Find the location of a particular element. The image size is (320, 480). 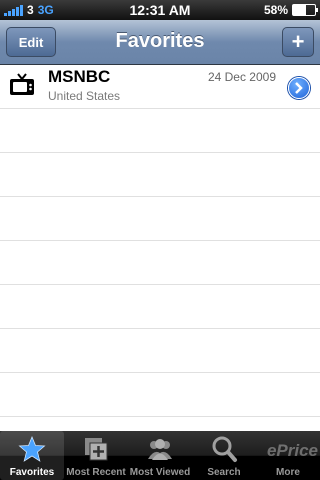

tab-most-recent: Most Recent is located at coordinates (96, 455).